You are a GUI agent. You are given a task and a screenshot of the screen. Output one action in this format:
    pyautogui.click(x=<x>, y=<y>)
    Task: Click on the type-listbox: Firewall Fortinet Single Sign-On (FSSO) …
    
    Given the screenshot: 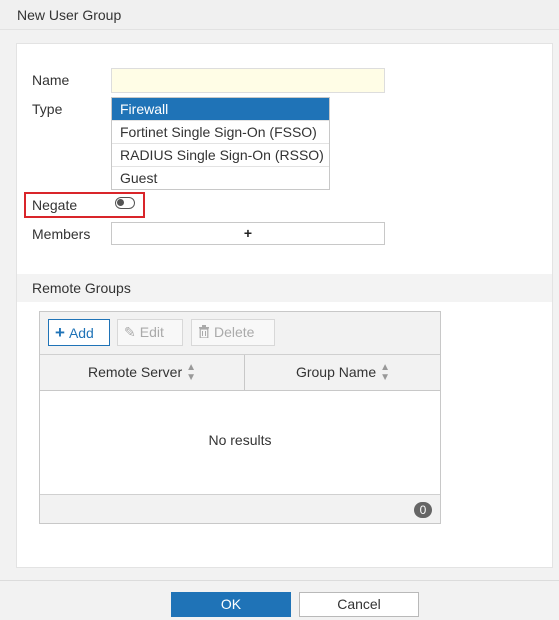 What is the action you would take?
    pyautogui.click(x=220, y=143)
    